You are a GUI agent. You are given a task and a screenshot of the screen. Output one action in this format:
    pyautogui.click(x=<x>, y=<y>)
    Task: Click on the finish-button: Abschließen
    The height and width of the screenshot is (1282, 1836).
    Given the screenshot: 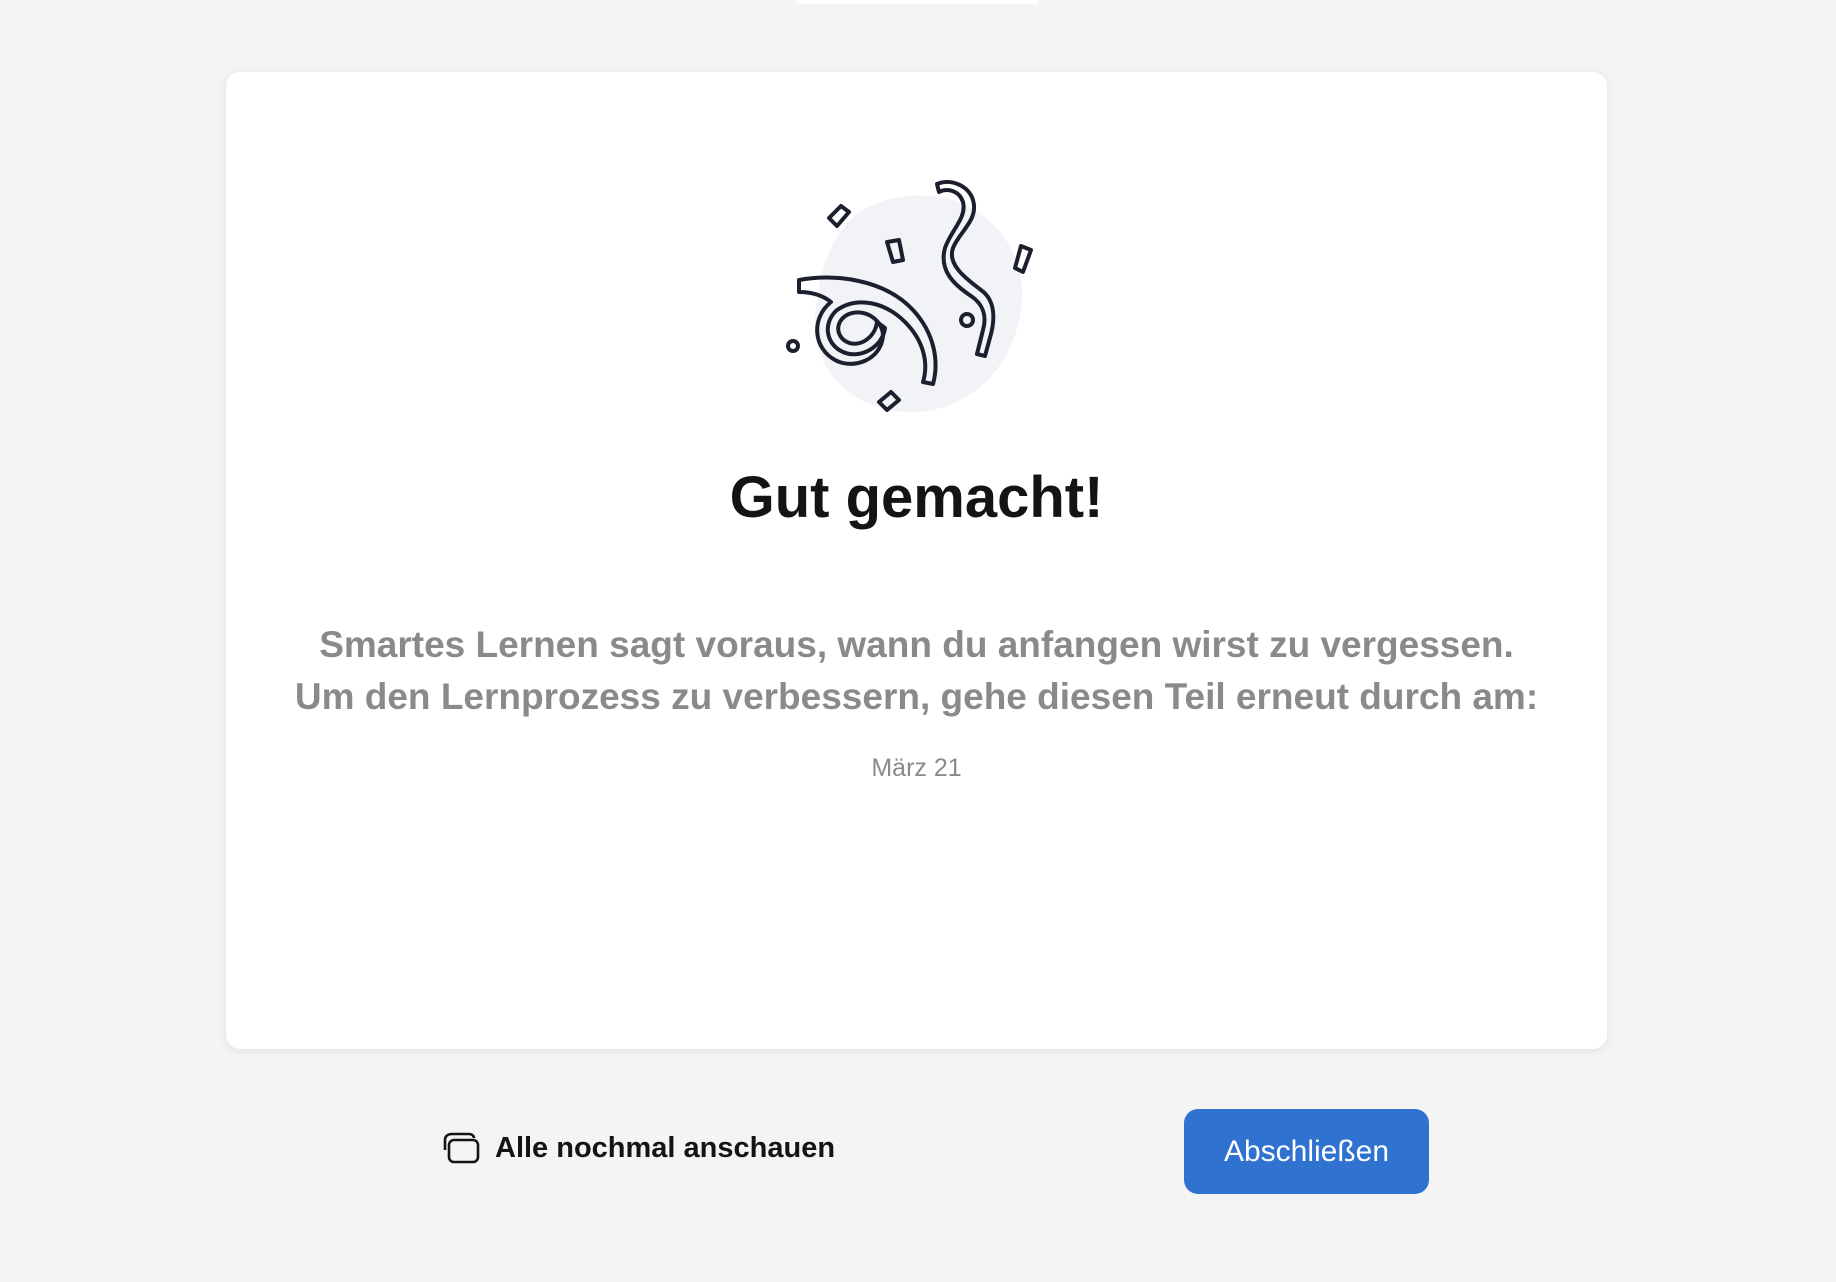 What is the action you would take?
    pyautogui.click(x=1306, y=1151)
    